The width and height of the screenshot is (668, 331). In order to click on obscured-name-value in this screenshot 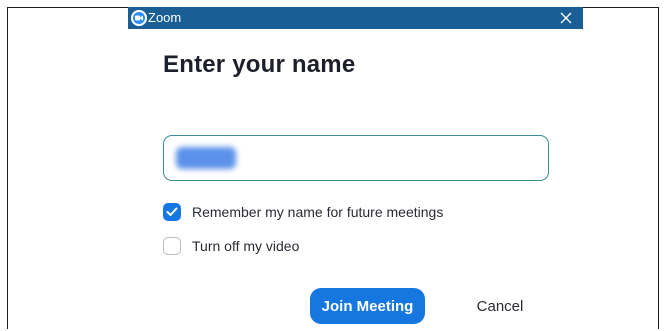, I will do `click(206, 158)`.